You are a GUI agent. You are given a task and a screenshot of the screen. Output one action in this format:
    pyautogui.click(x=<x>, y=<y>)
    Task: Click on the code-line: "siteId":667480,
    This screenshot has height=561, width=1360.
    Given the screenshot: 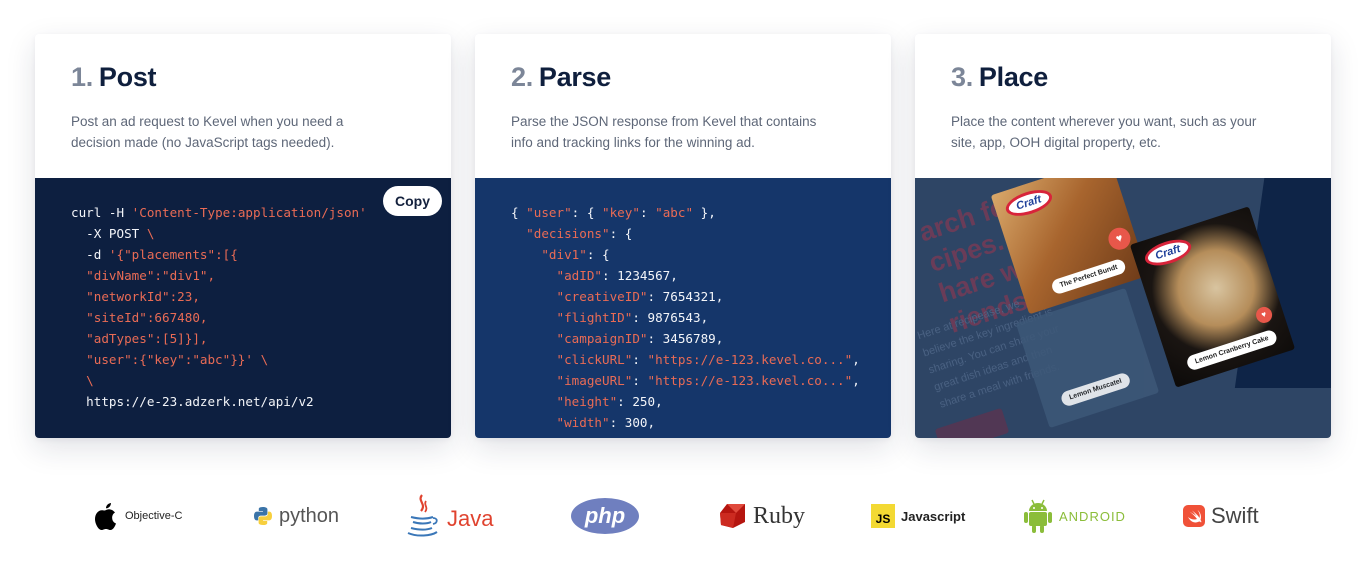 What is the action you would take?
    pyautogui.click(x=139, y=317)
    